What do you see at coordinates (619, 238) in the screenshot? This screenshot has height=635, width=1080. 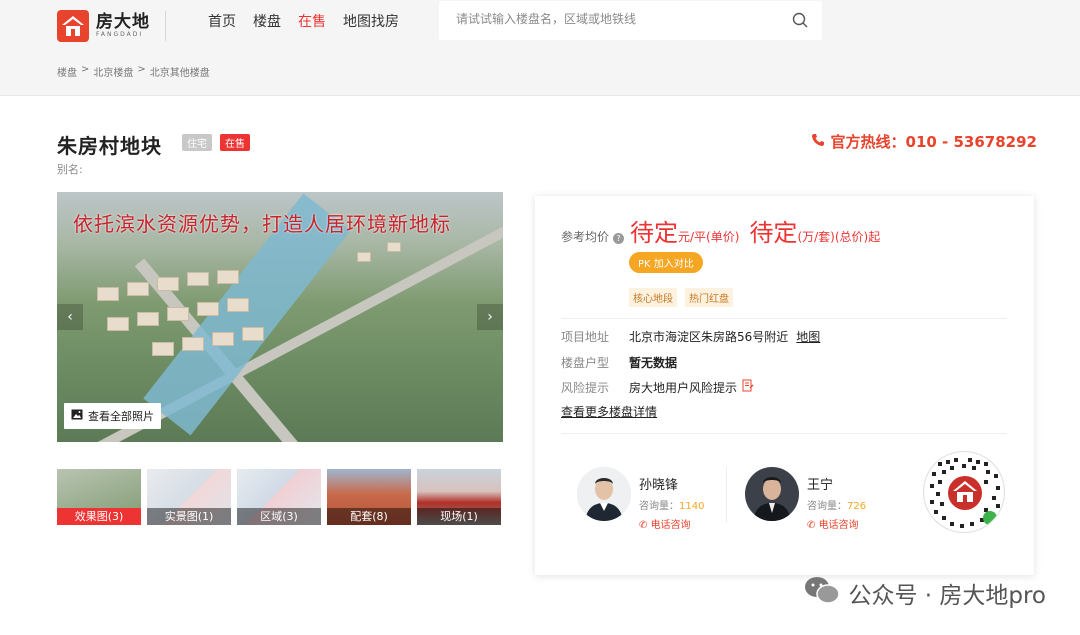 I see `help-icon: ?` at bounding box center [619, 238].